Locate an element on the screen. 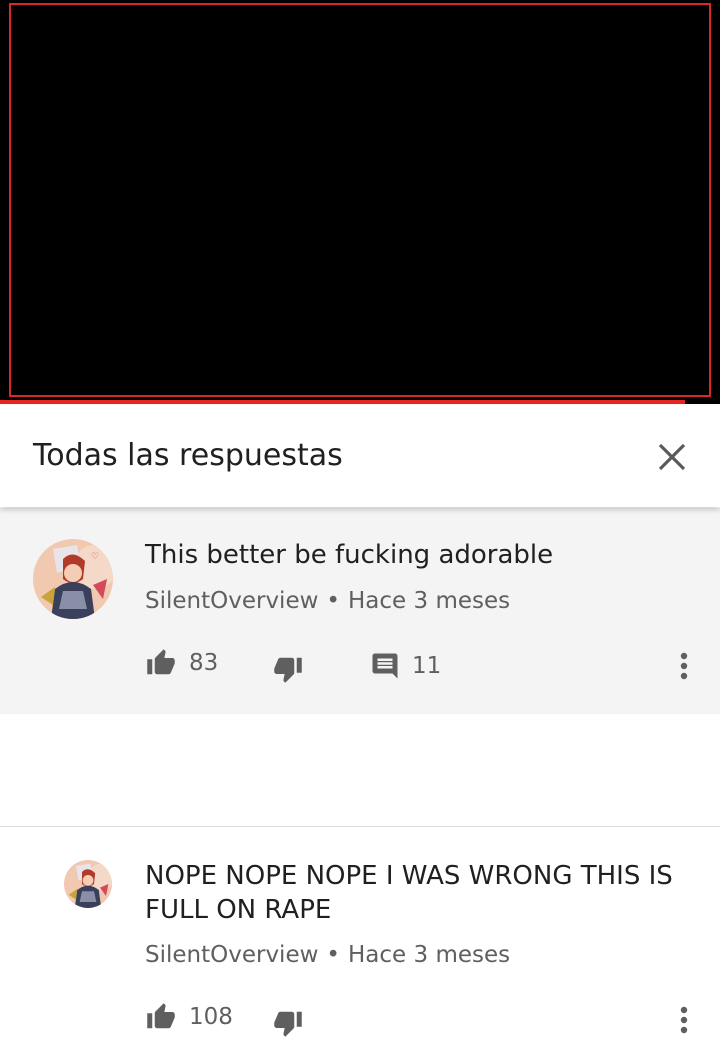 This screenshot has height=1062, width=720. video-progress-bar is located at coordinates (342, 402).